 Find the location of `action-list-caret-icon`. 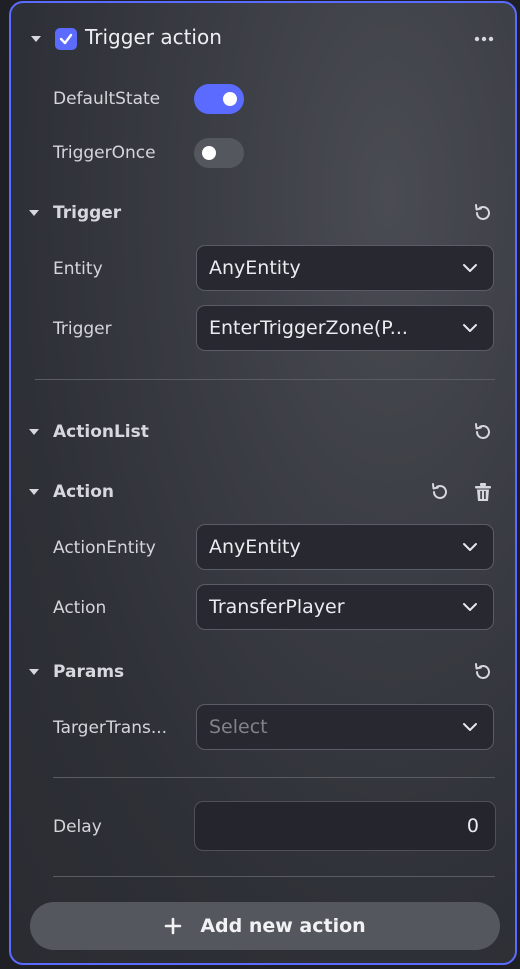

action-list-caret-icon is located at coordinates (34, 432).